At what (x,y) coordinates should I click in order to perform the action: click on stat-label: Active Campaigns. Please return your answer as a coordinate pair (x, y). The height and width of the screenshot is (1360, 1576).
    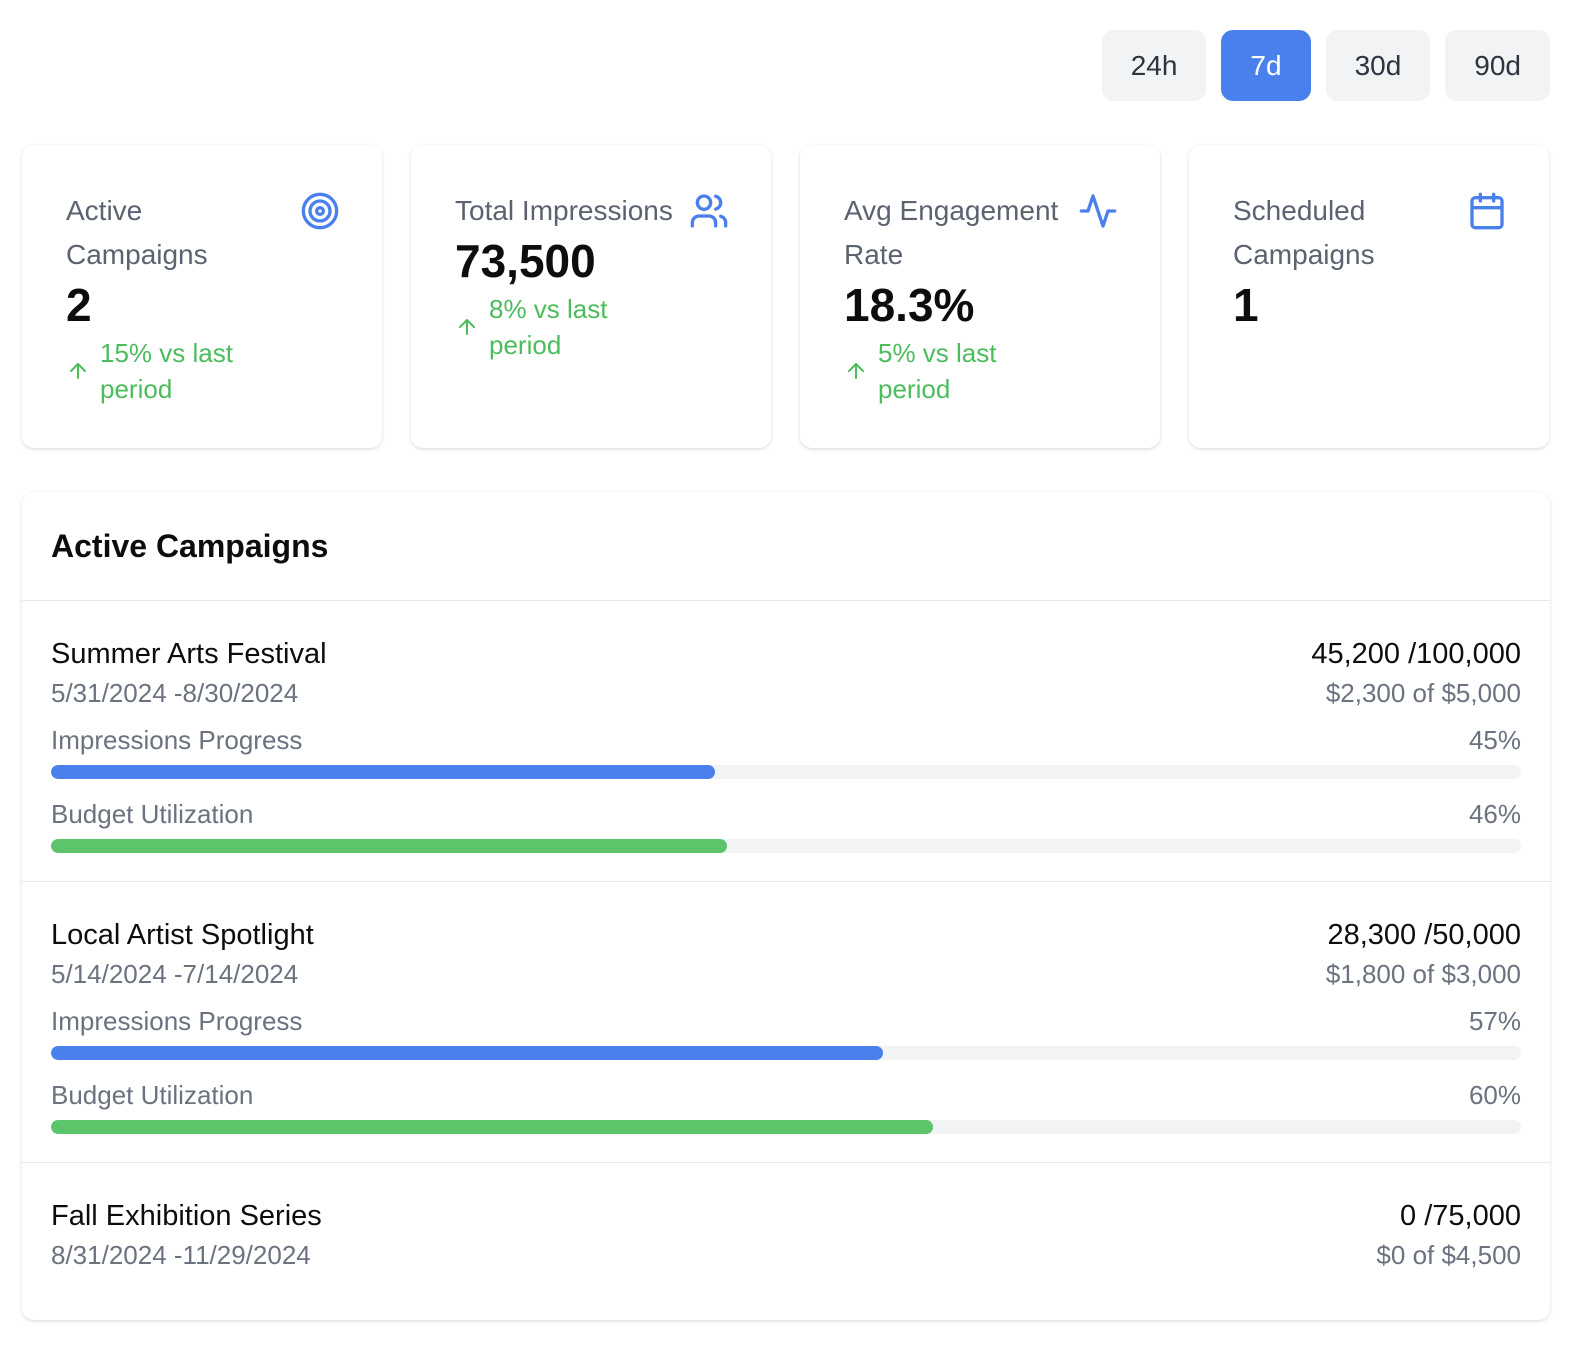
    Looking at the image, I should click on (137, 232).